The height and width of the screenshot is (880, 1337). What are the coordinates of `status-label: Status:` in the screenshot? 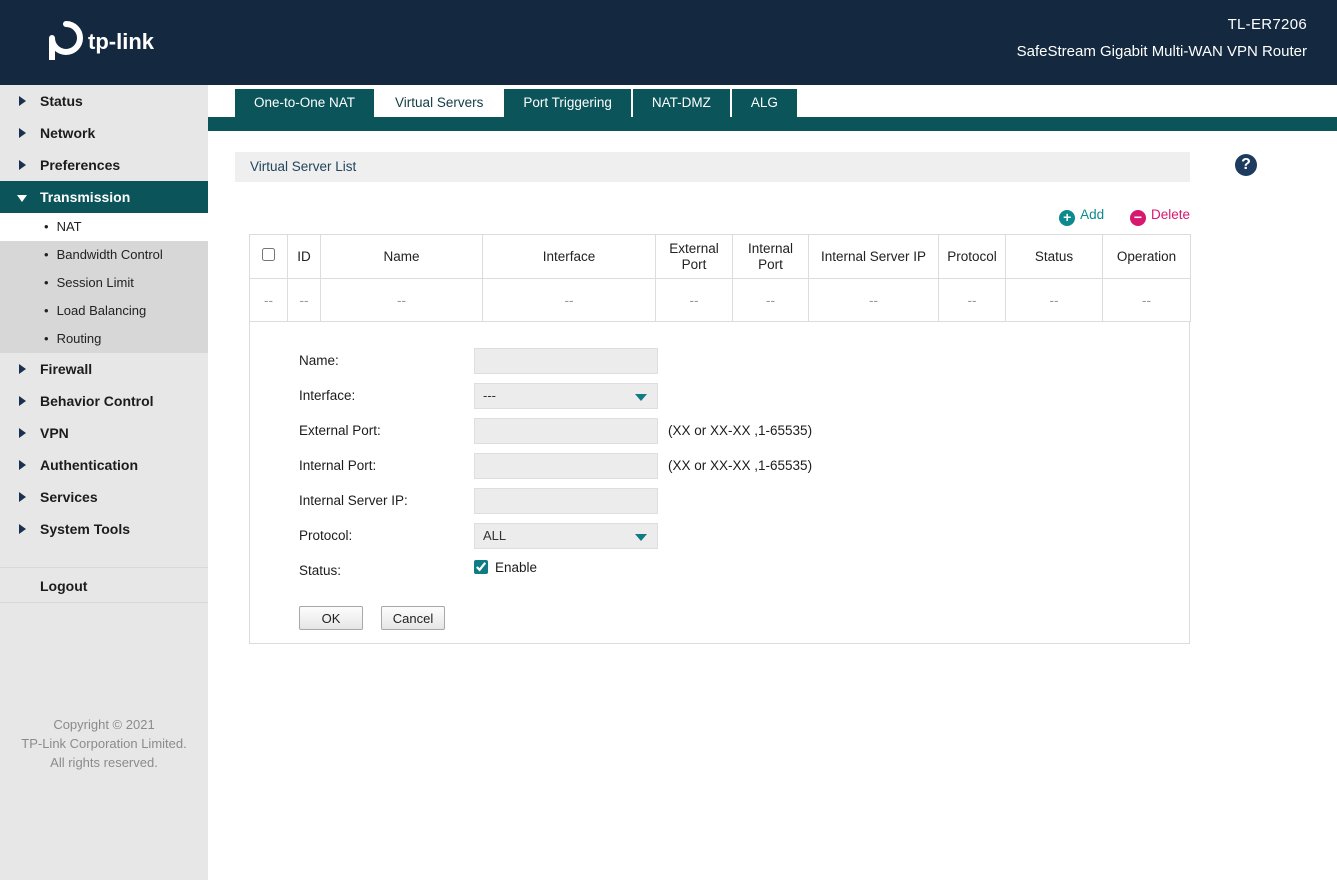 It's located at (320, 570).